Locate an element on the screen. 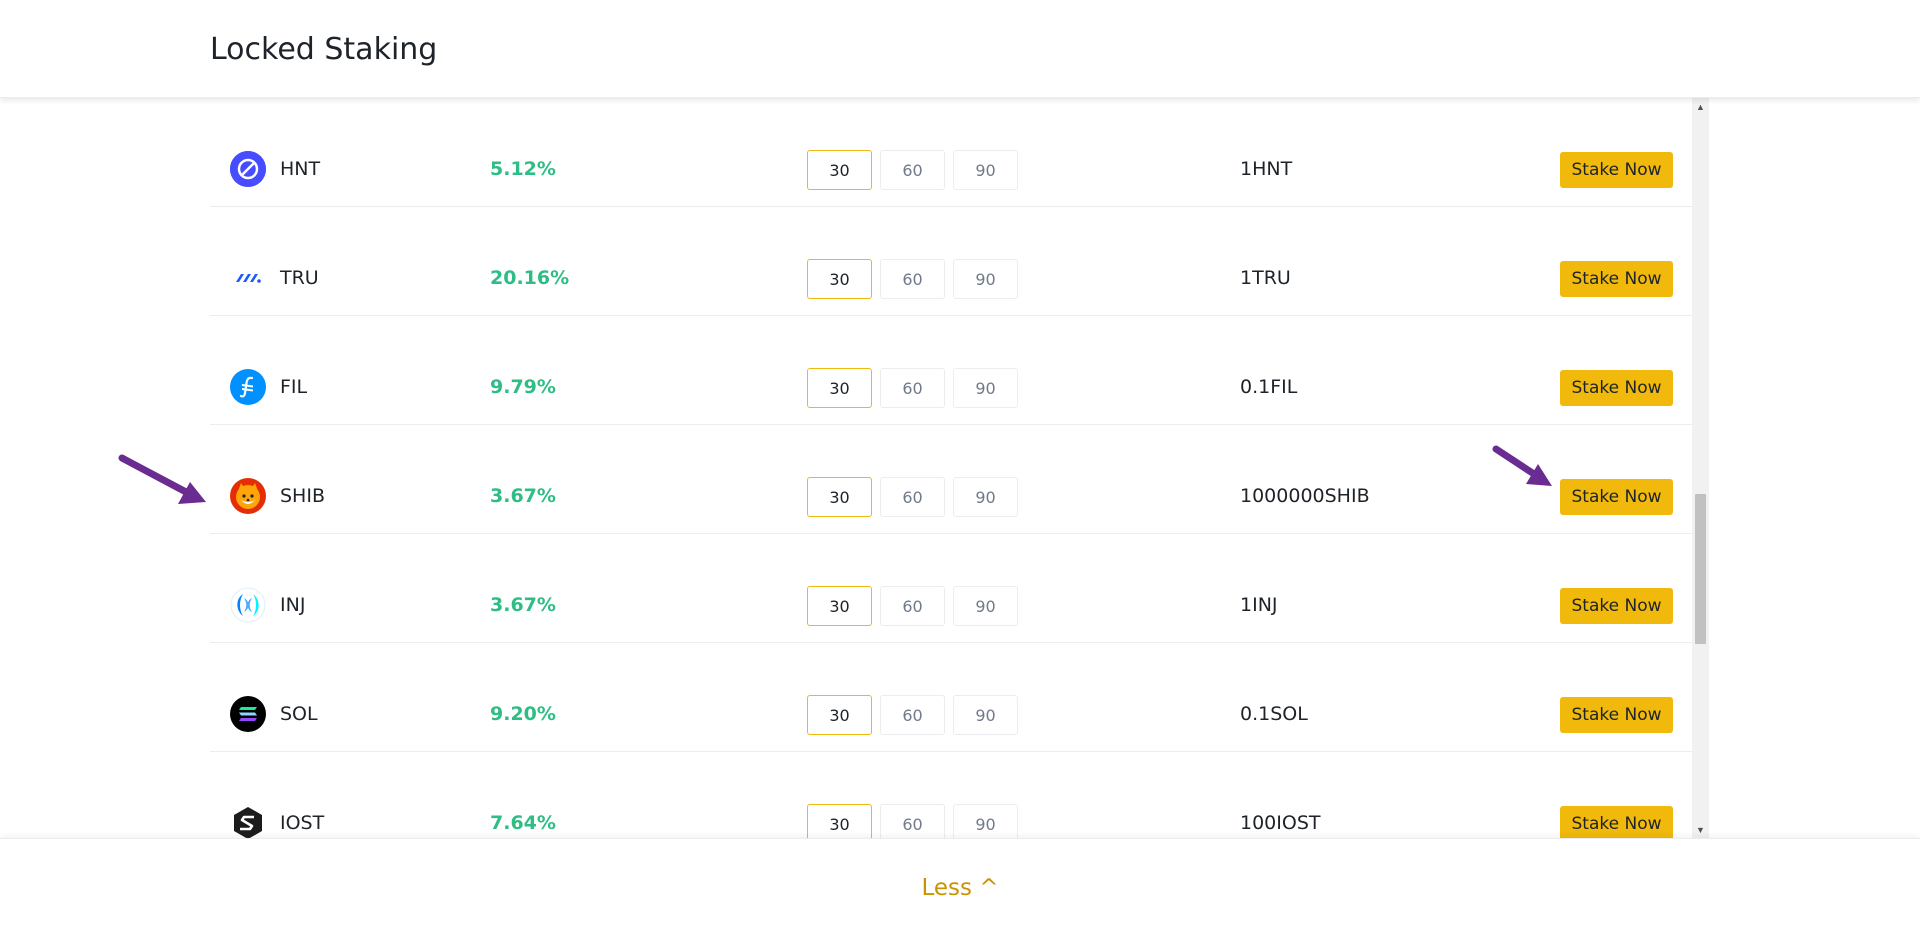  scroll-up-arrow-icon: ▲ is located at coordinates (1700, 106).